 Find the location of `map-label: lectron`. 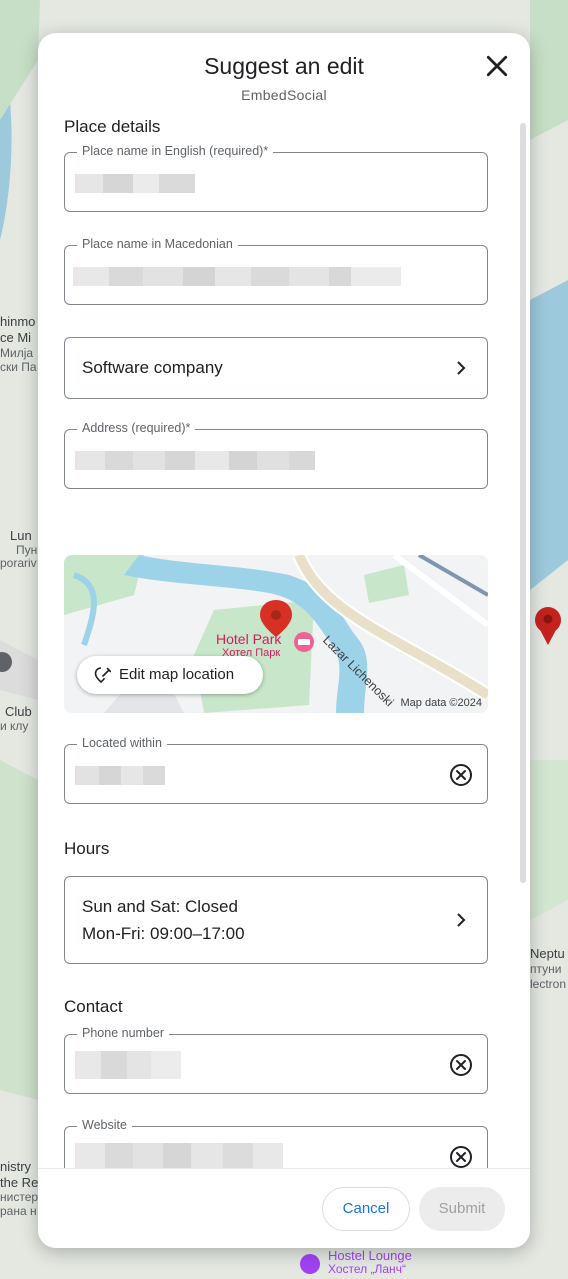

map-label: lectron is located at coordinates (548, 984).